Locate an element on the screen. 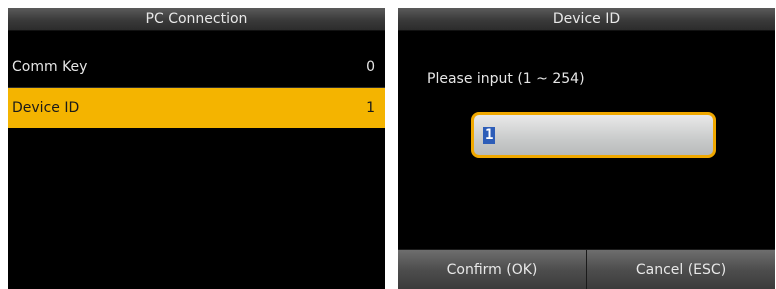  input-prompt: Please input (1 ~ 254) is located at coordinates (506, 79).